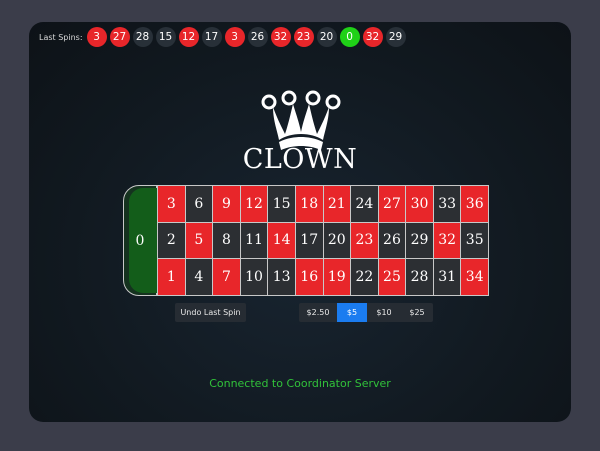 The width and height of the screenshot is (600, 451). What do you see at coordinates (303, 37) in the screenshot?
I see `last-spin-badge: 23` at bounding box center [303, 37].